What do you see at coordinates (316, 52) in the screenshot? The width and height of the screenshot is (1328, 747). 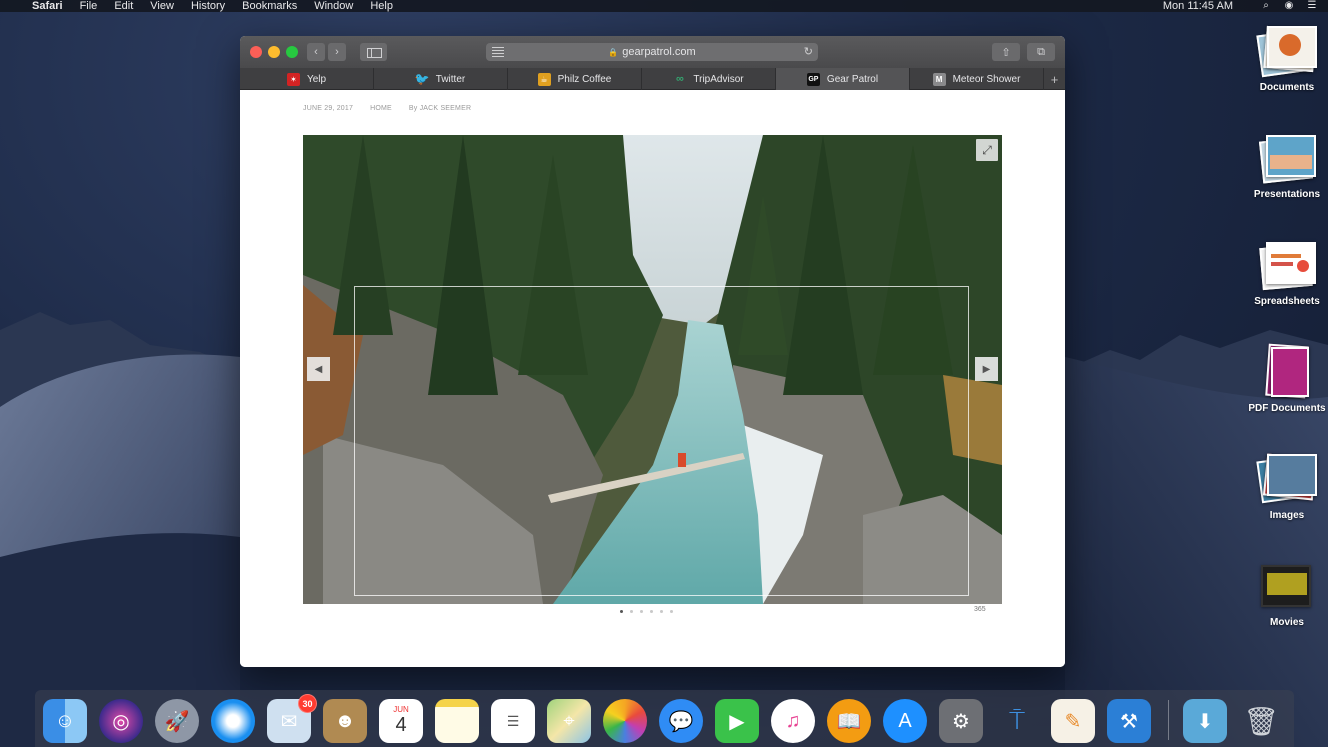 I see `back-button: ‹` at bounding box center [316, 52].